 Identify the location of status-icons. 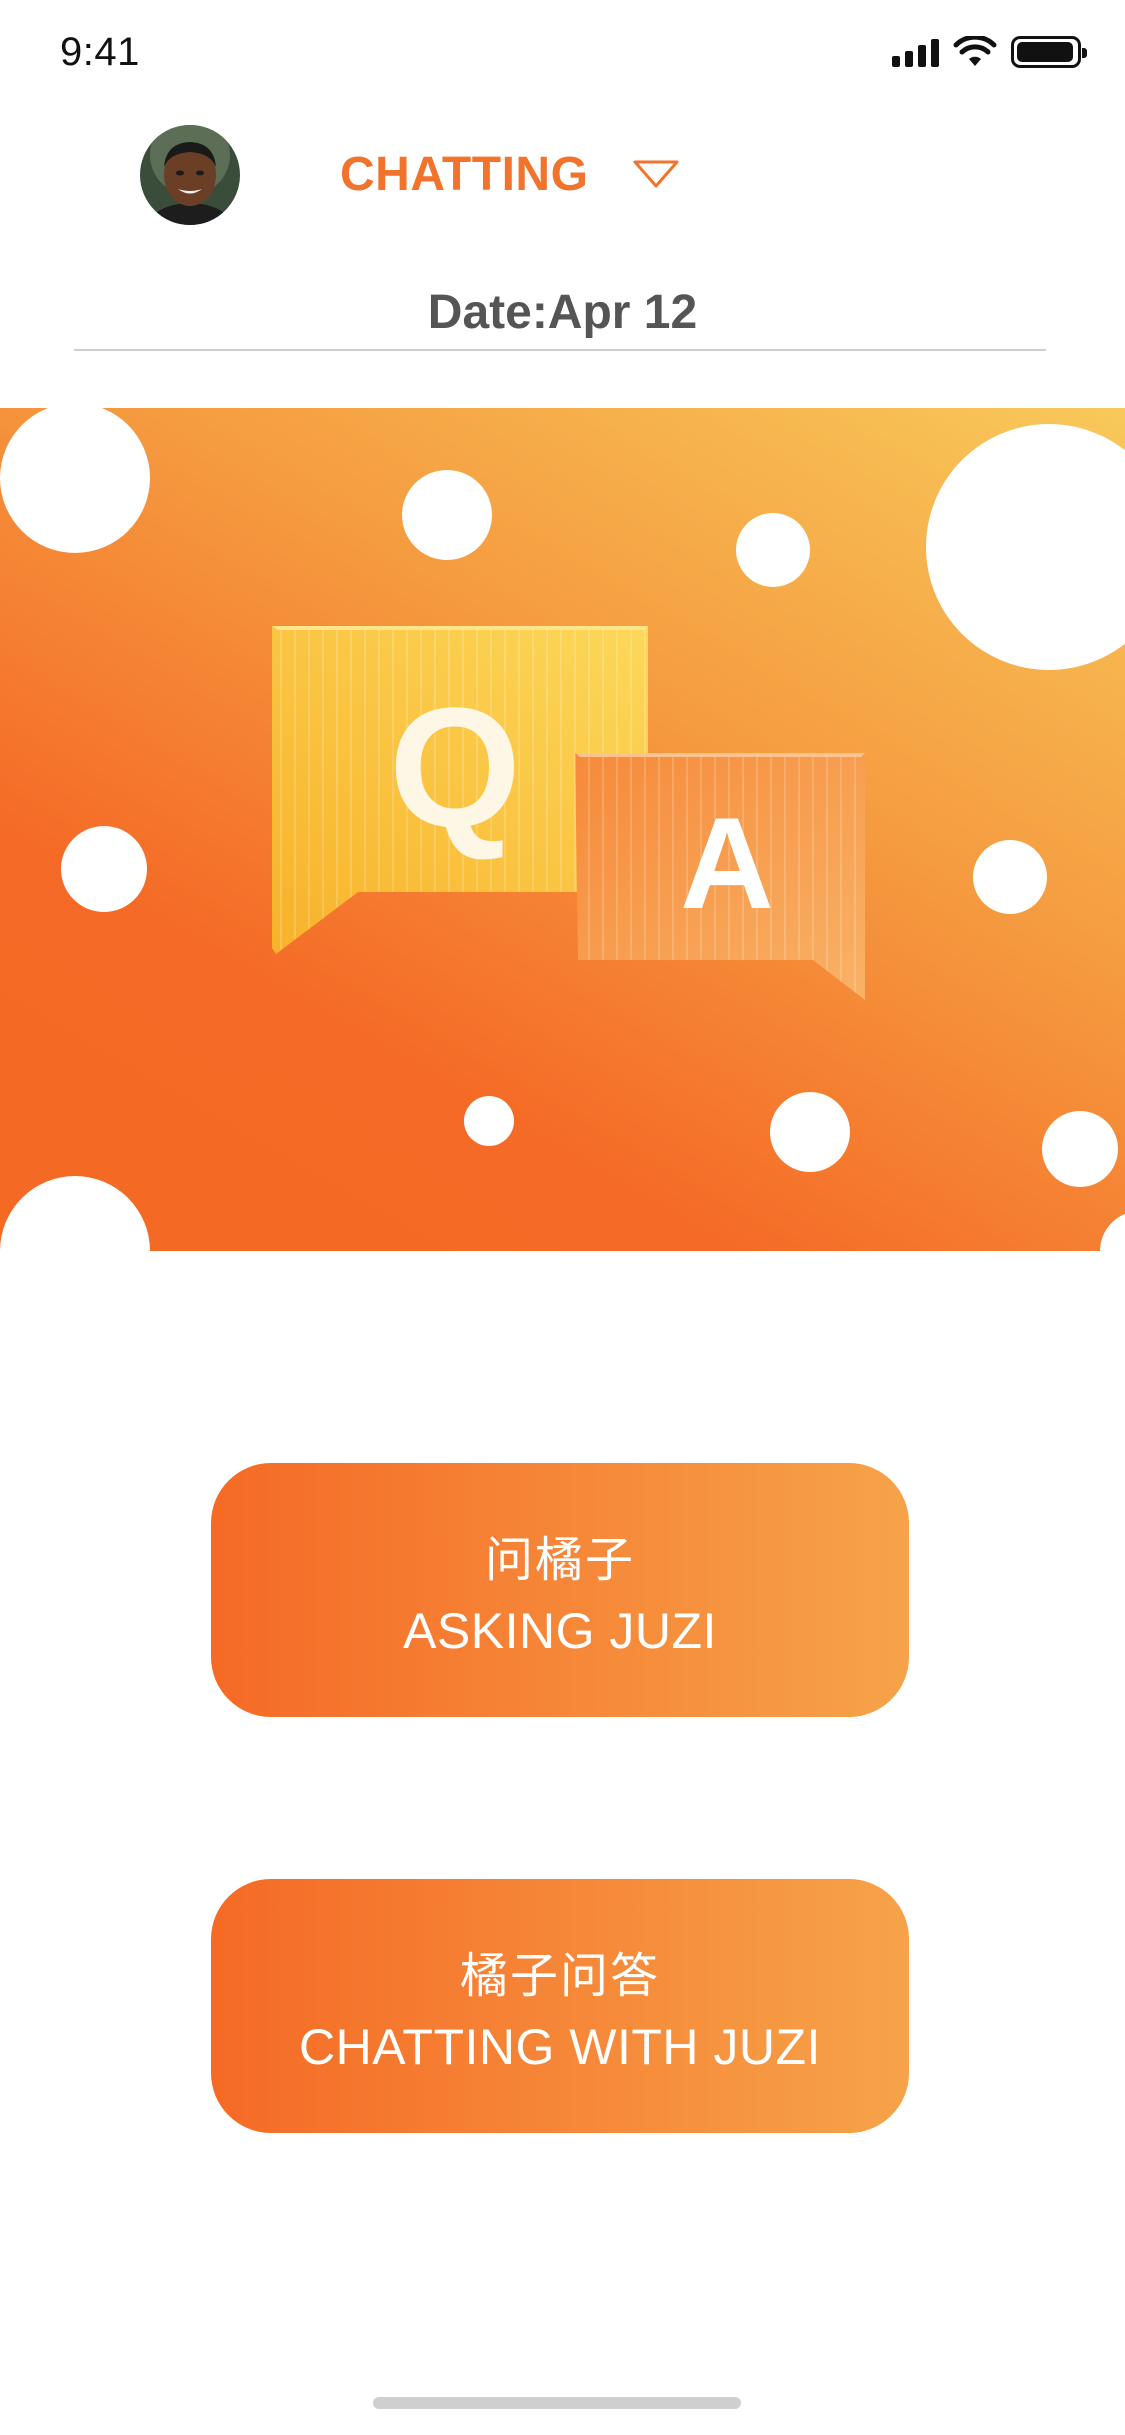
(989, 52).